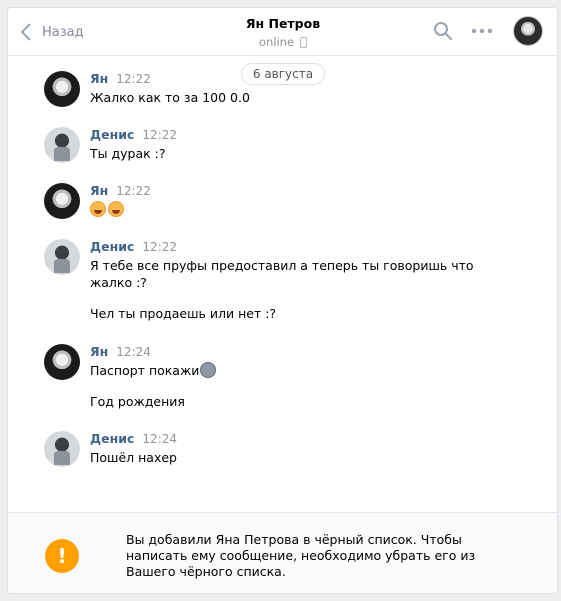  What do you see at coordinates (145, 370) in the screenshot?
I see `message-text: Паспорт покажи` at bounding box center [145, 370].